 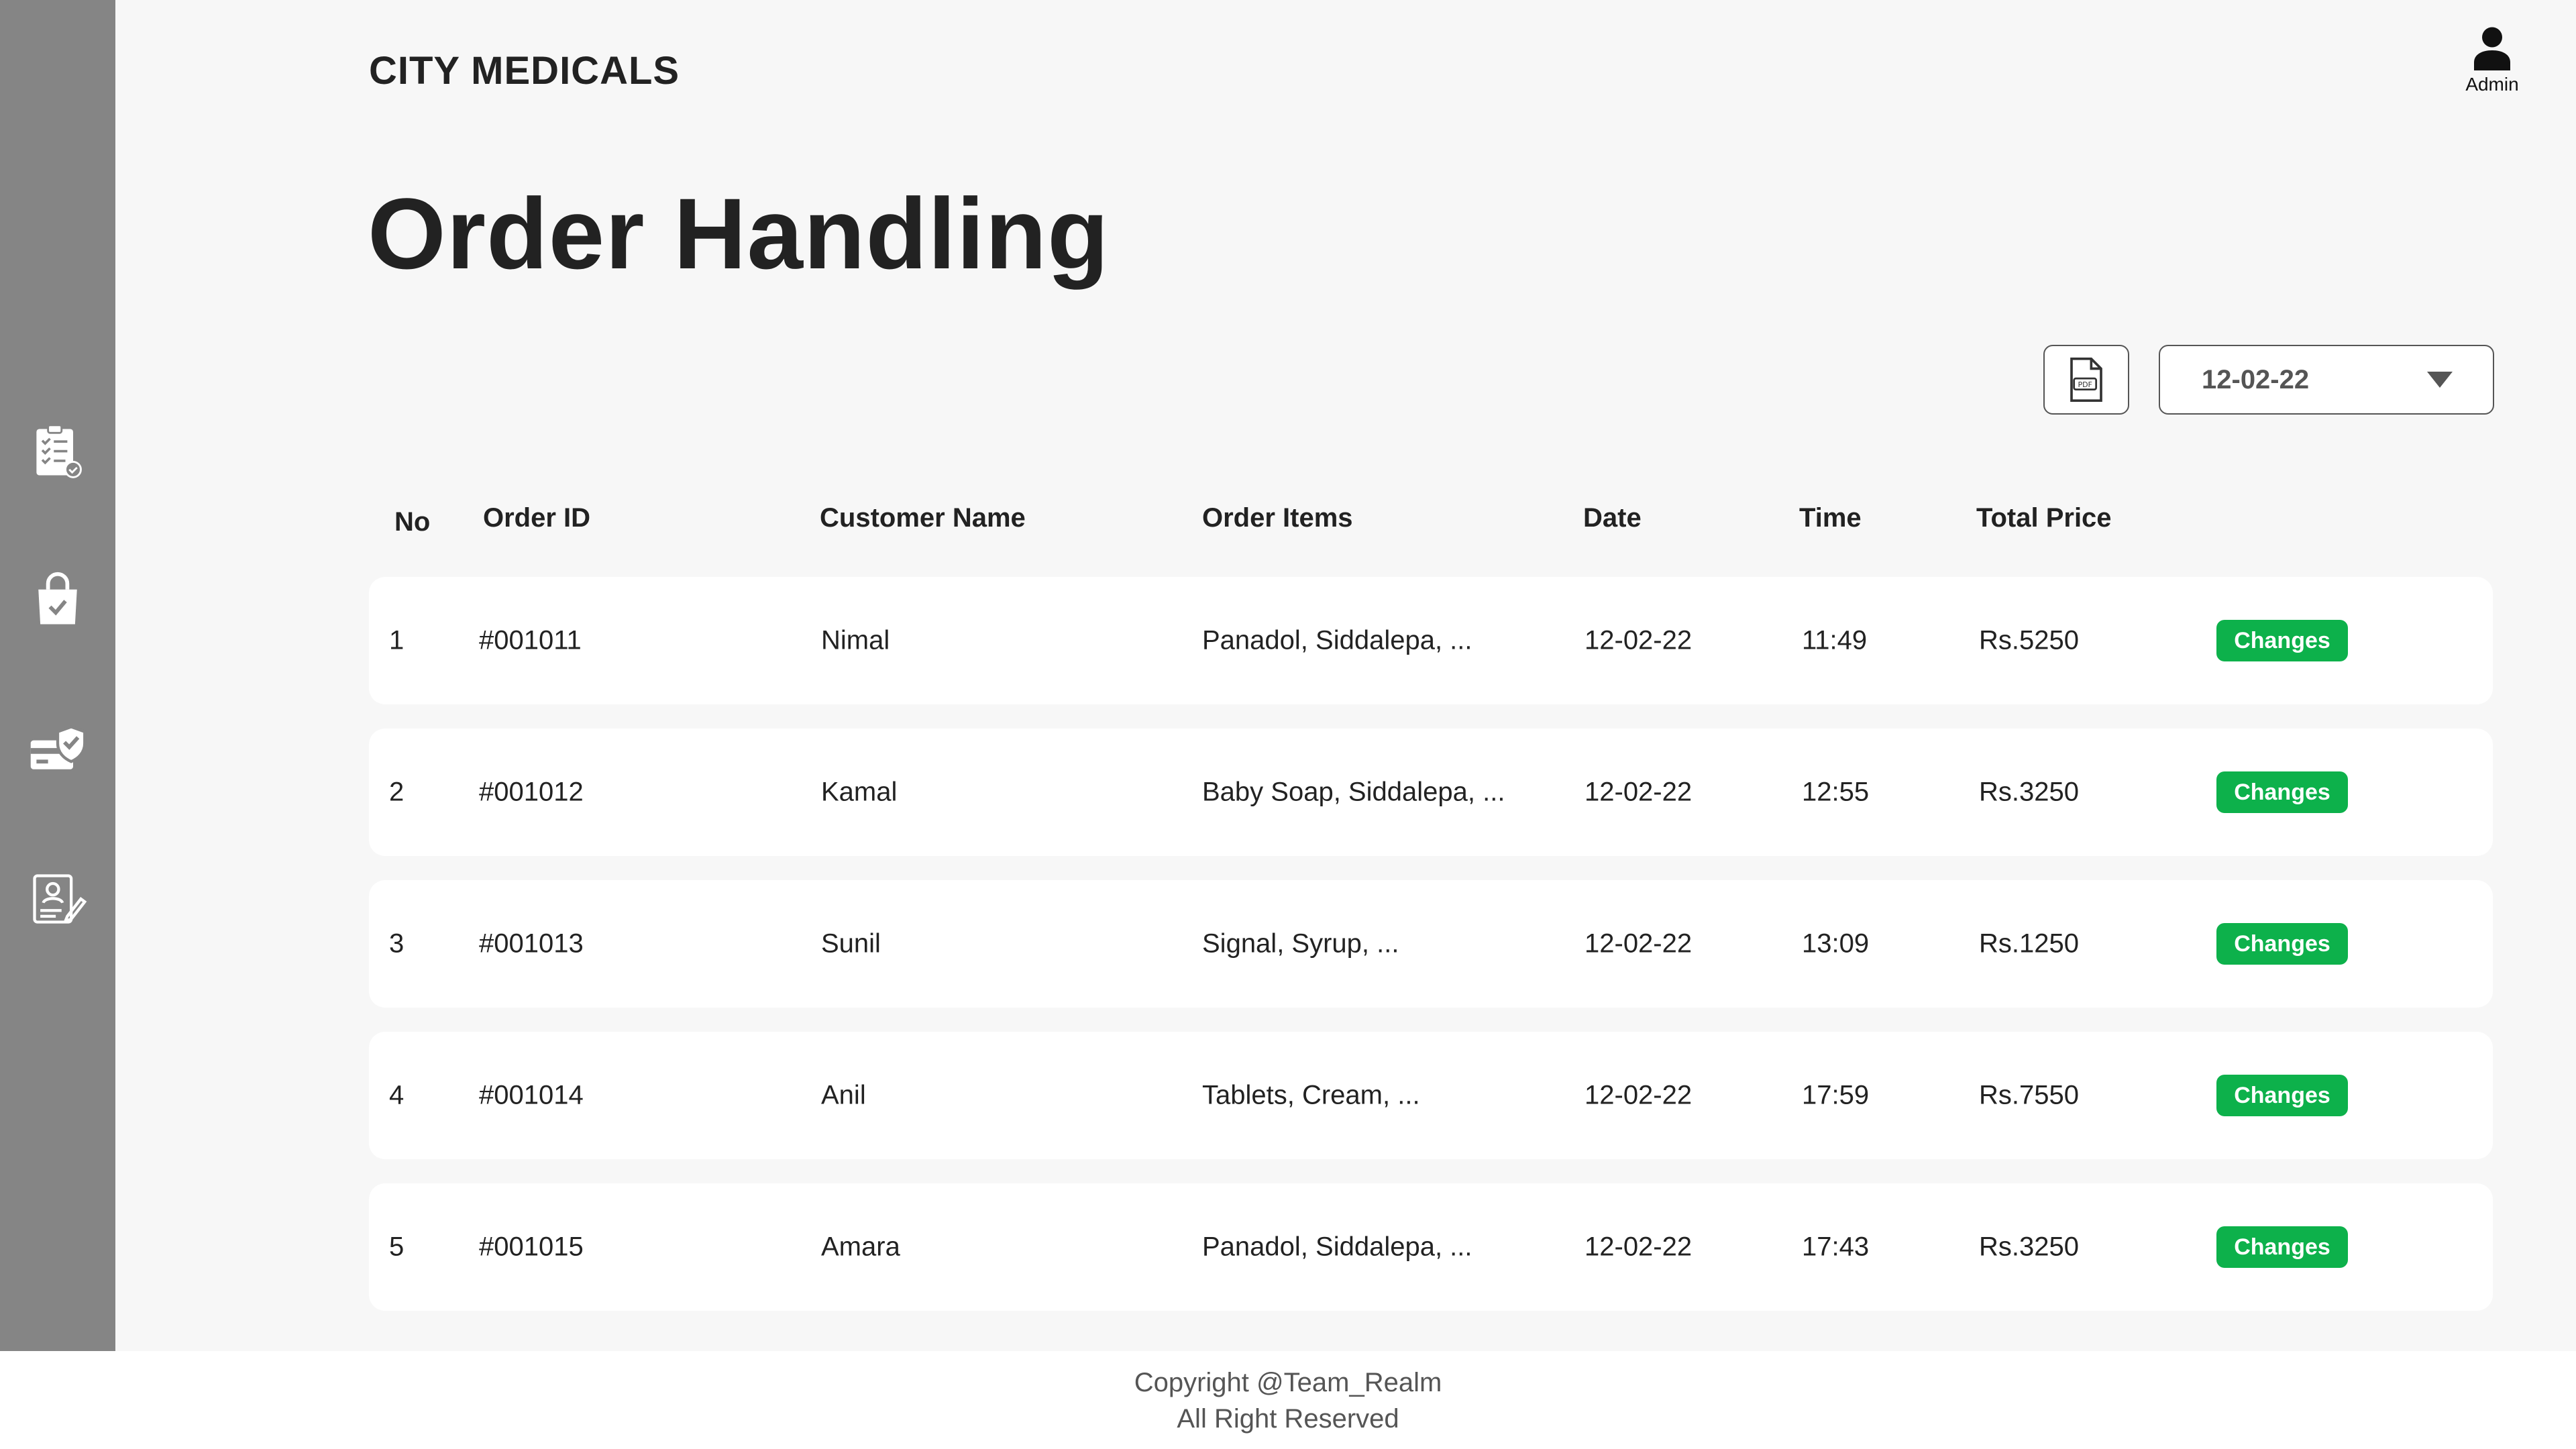 What do you see at coordinates (2085, 384) in the screenshot?
I see `svg-text: PDF` at bounding box center [2085, 384].